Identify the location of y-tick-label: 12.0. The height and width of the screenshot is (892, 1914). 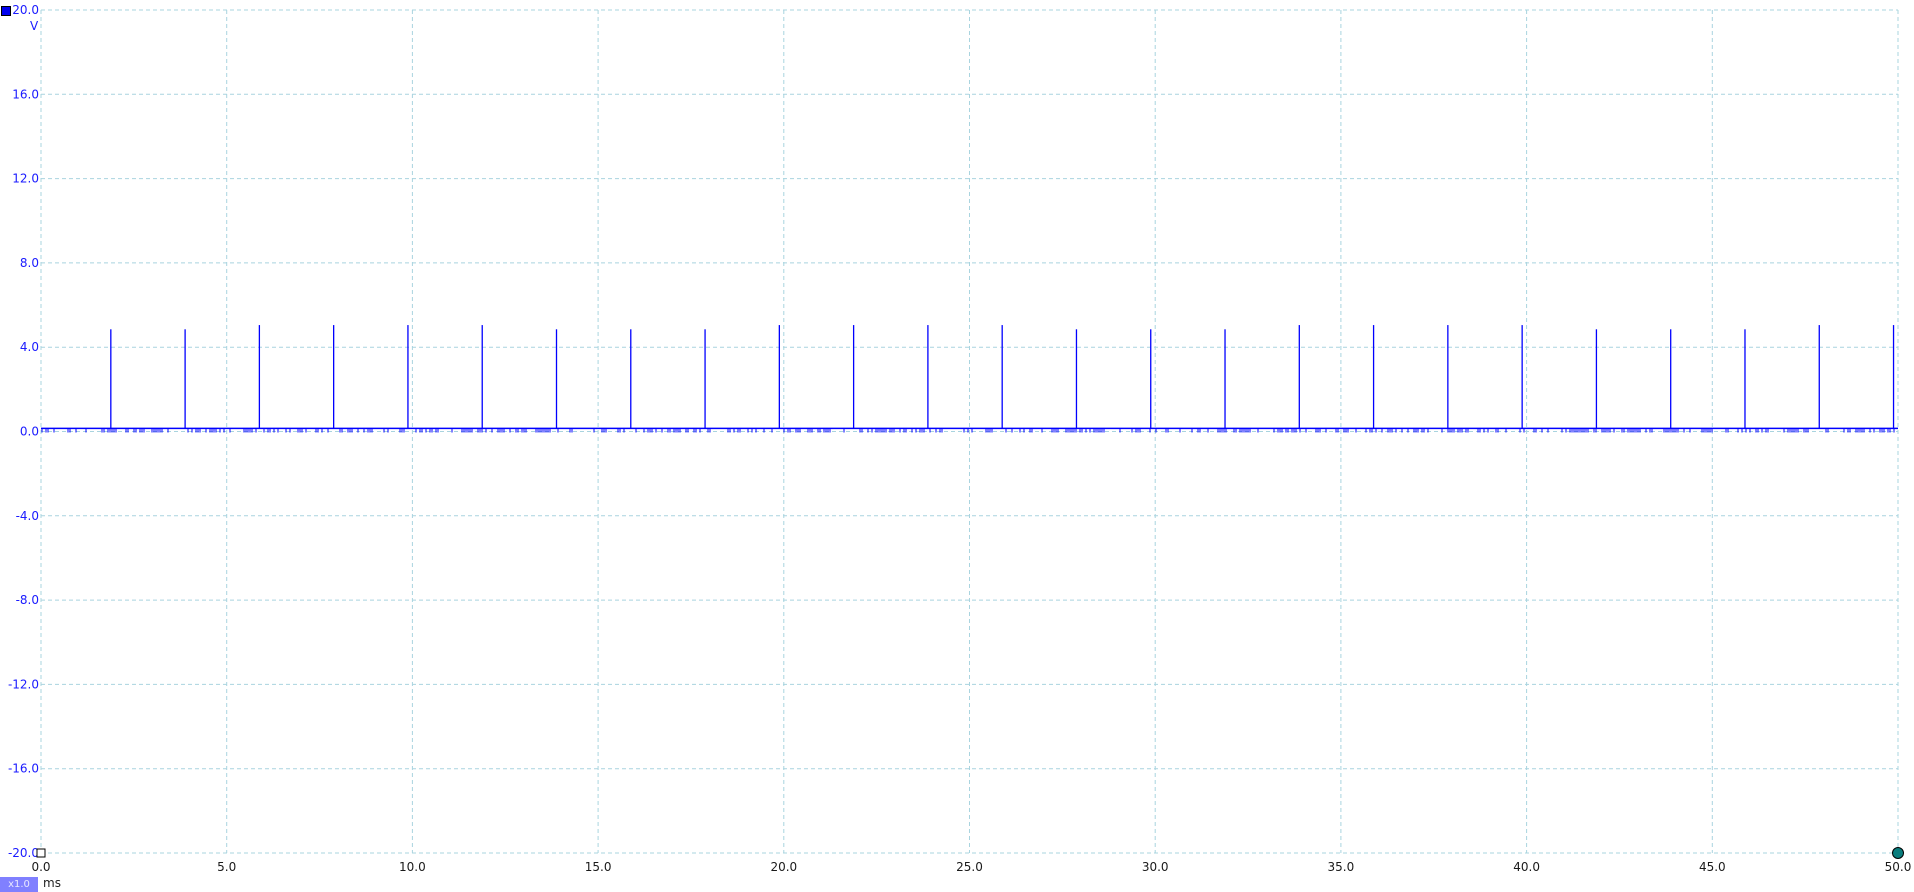
(25, 179).